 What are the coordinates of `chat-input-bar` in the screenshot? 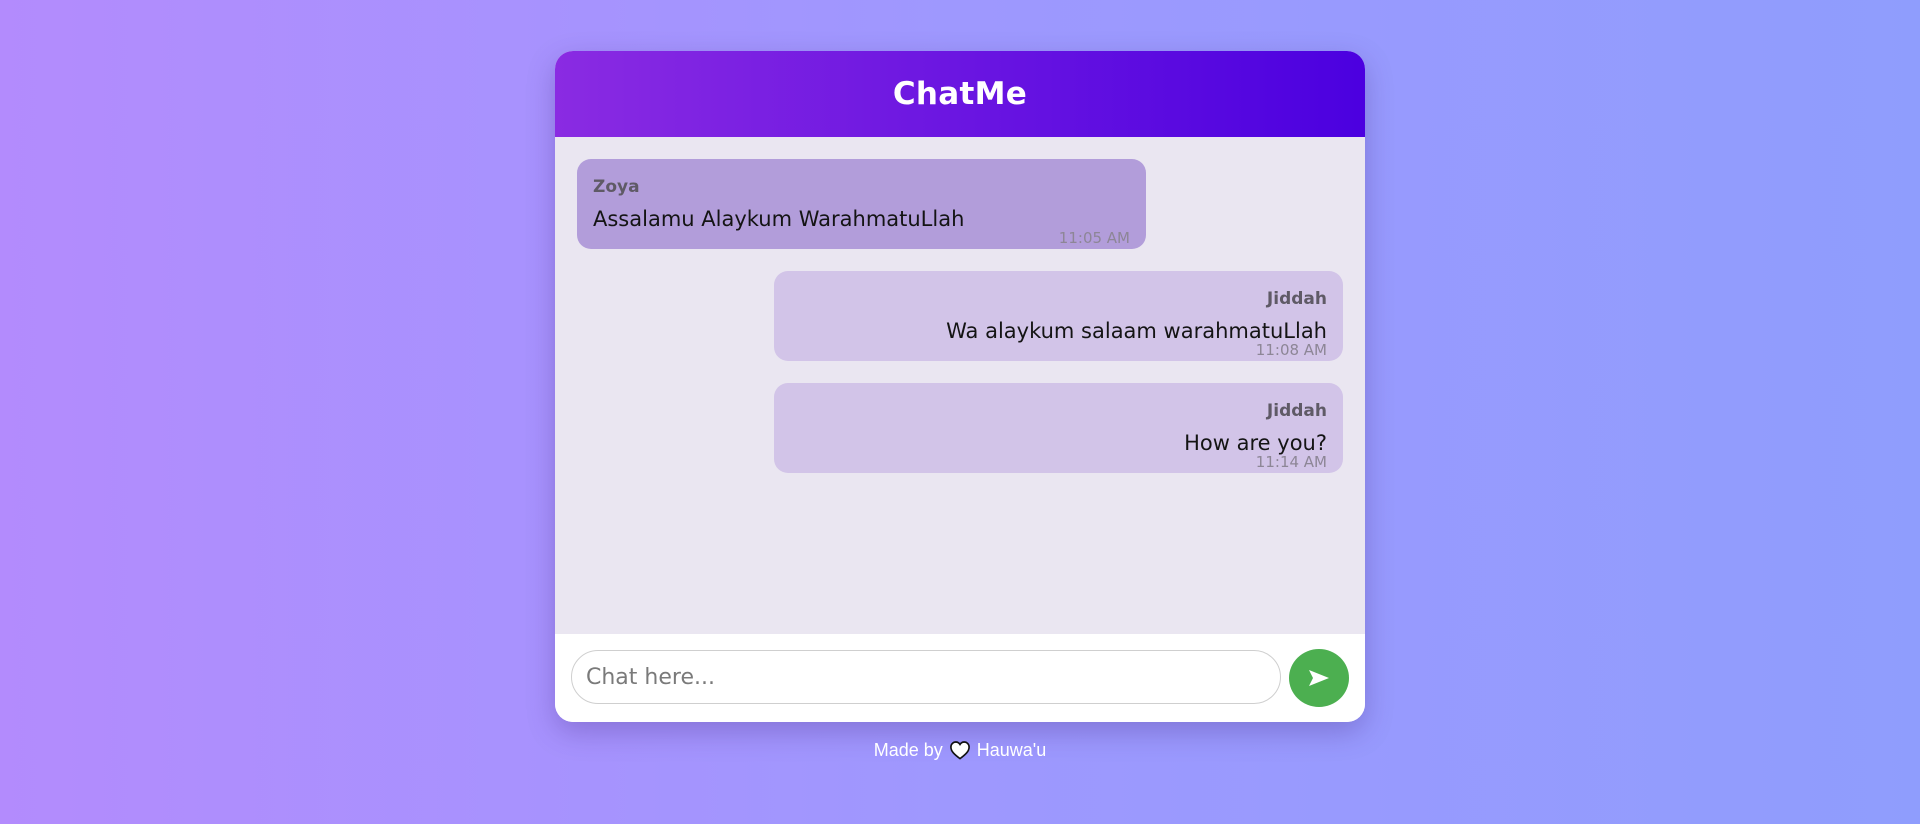 It's located at (960, 678).